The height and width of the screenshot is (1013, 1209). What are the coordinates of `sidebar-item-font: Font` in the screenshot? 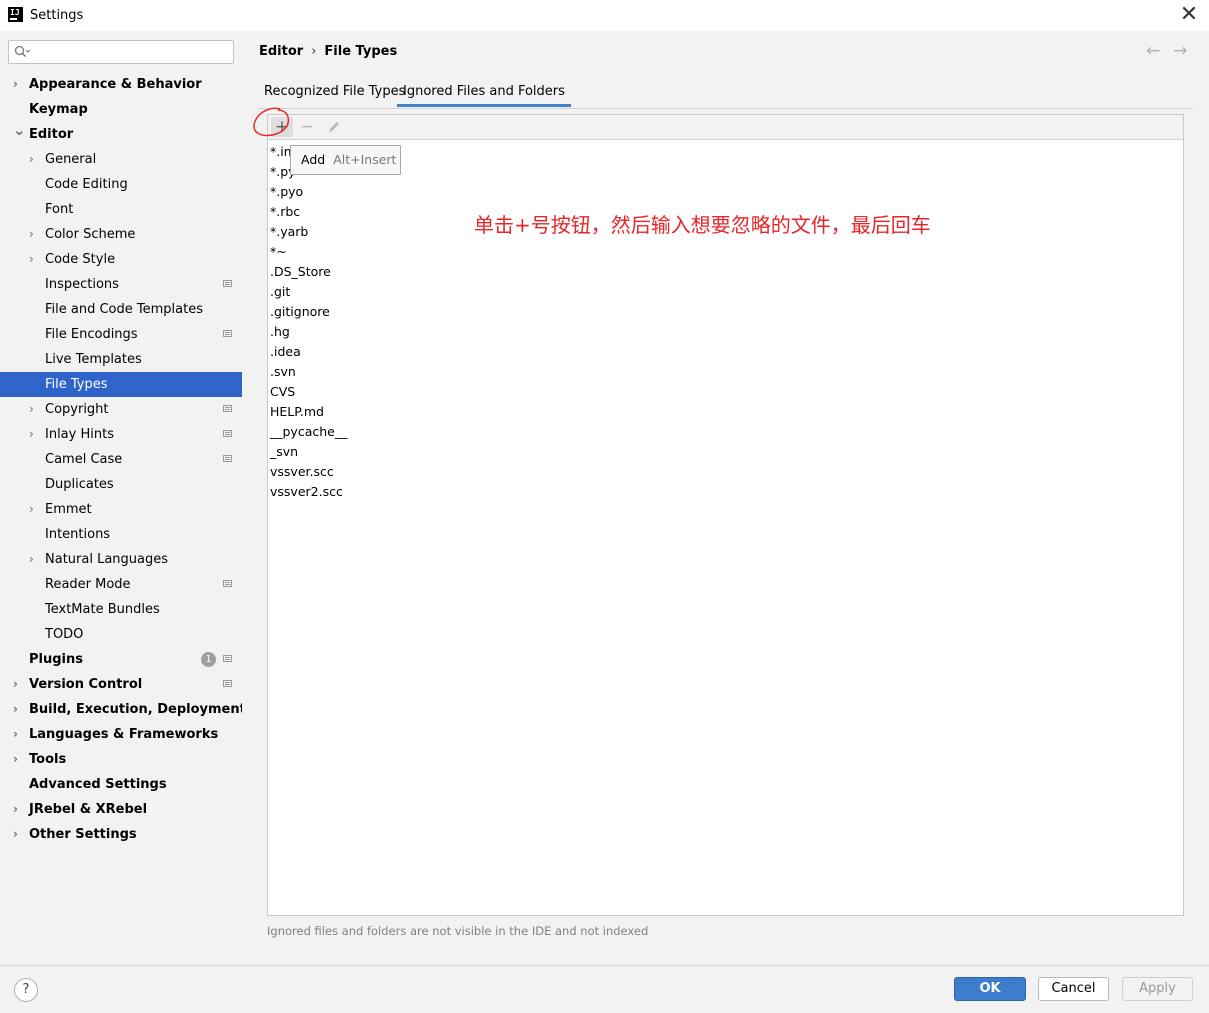 It's located at (121, 209).